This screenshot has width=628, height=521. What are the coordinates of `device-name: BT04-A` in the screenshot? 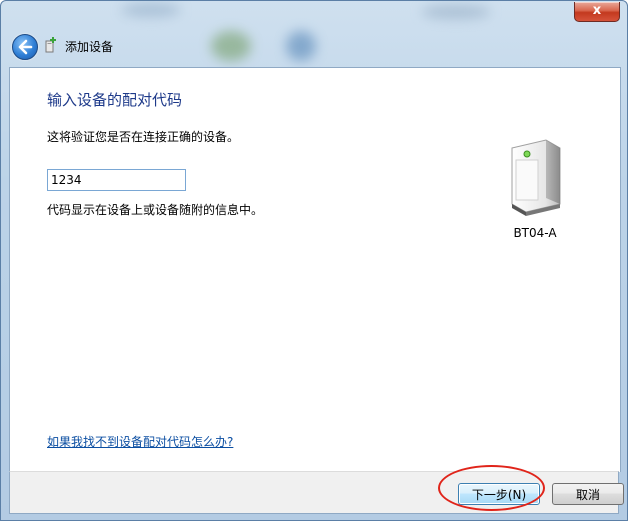 It's located at (535, 233).